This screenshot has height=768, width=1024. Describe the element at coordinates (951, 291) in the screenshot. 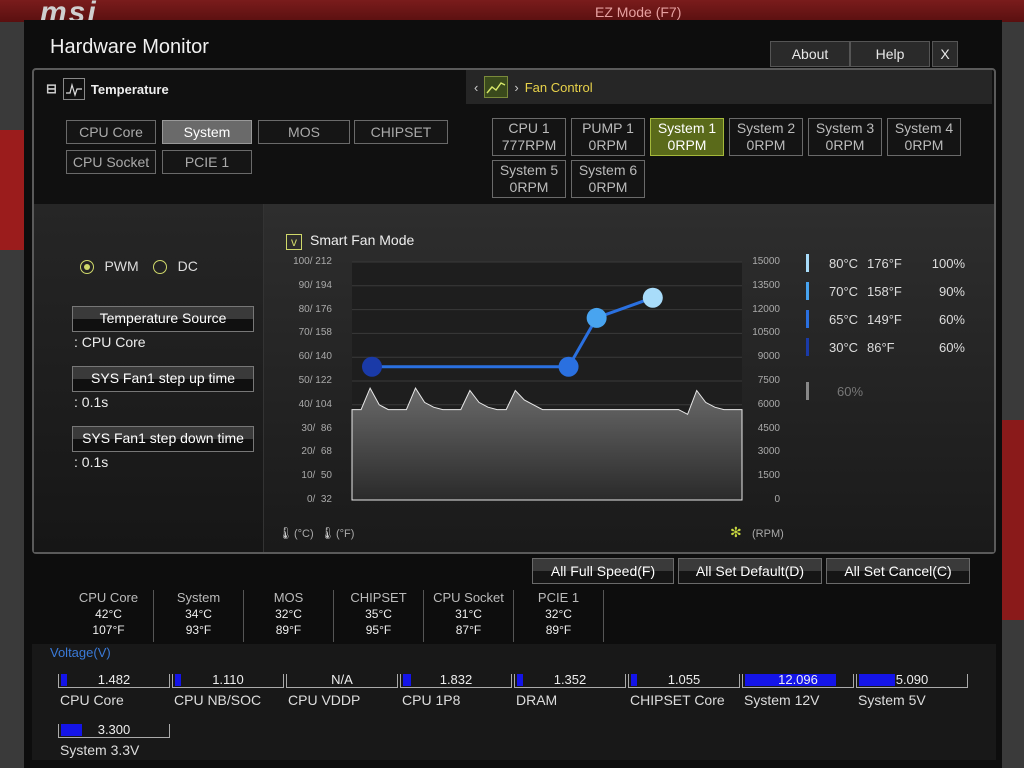

I see `legend-pct: 90%` at that location.